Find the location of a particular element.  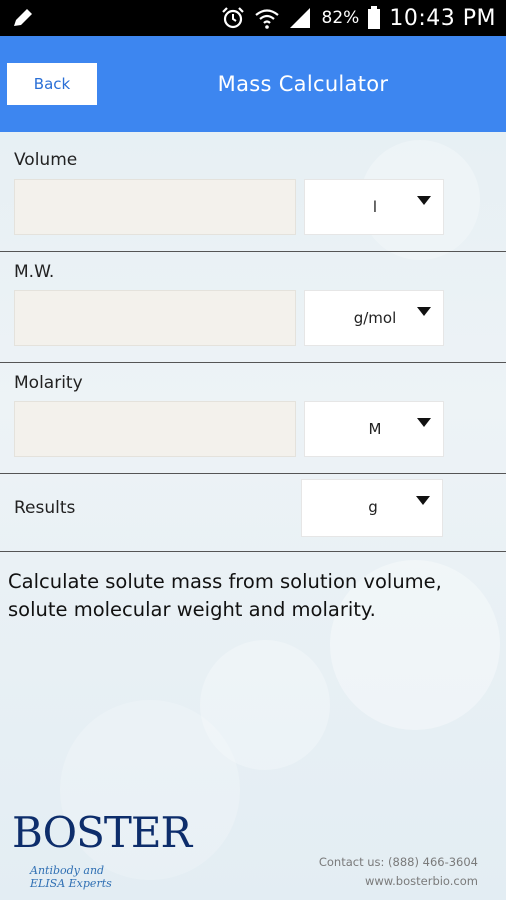

status-bar: 82% 10:43 PM is located at coordinates (253, 18).